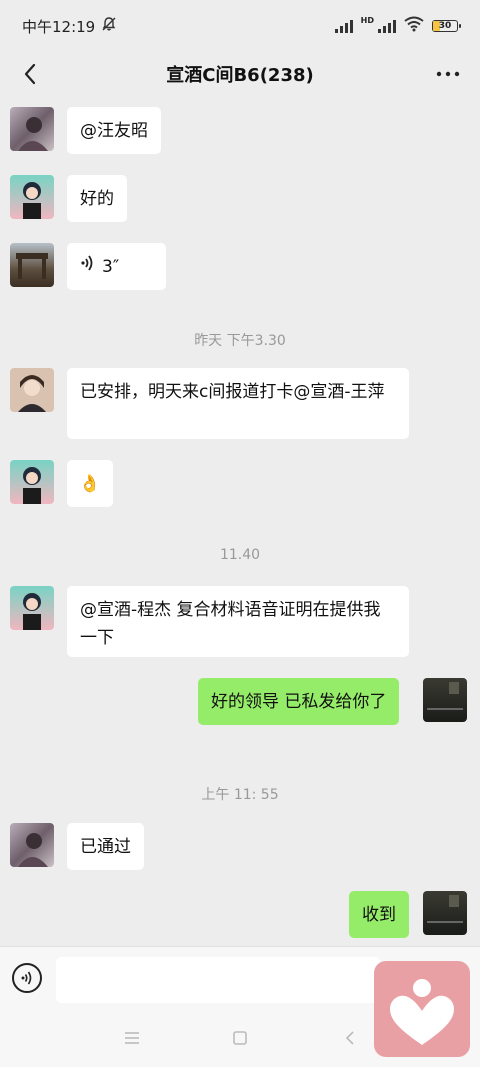 This screenshot has height=1067, width=480. What do you see at coordinates (446, 26) in the screenshot?
I see `battery-indicator: 30` at bounding box center [446, 26].